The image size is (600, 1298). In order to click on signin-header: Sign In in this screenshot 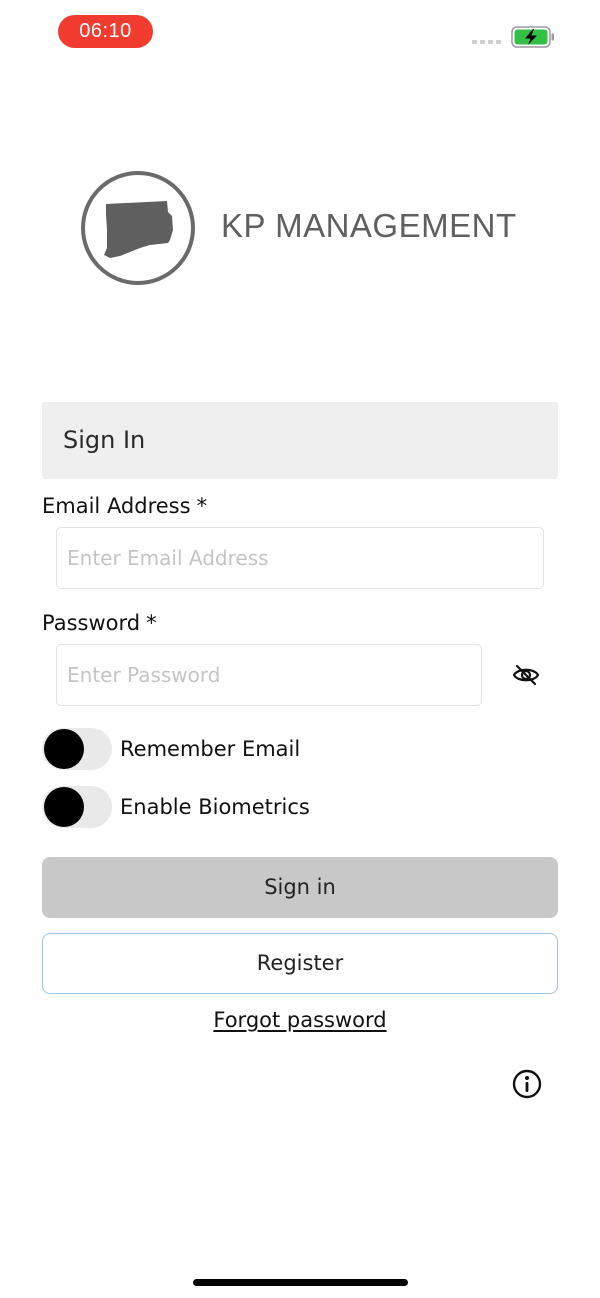, I will do `click(300, 440)`.